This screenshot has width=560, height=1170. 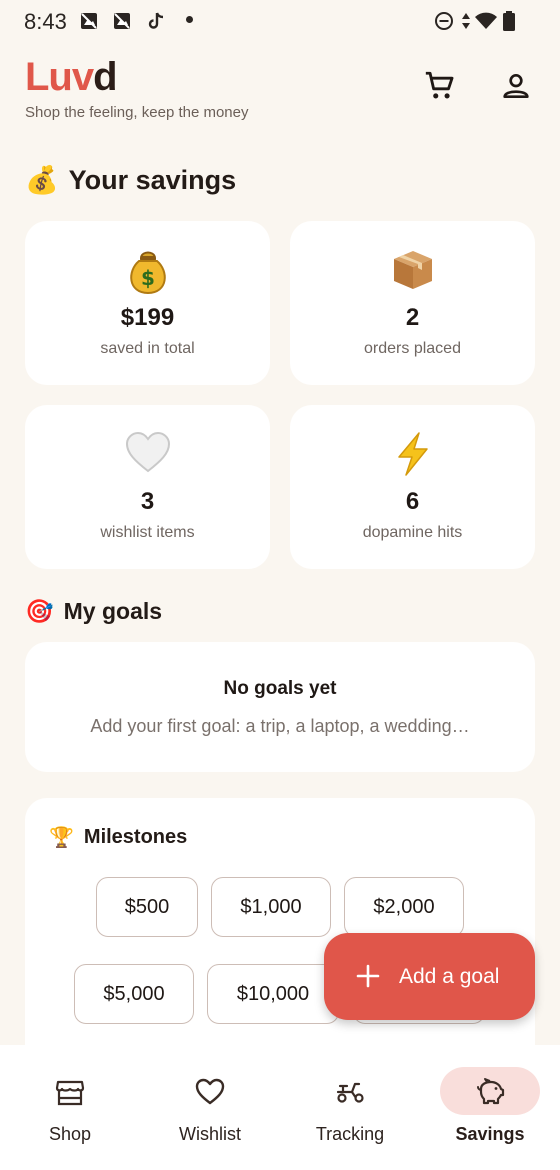 I want to click on nav-item-savings: Savings, so click(x=490, y=1107).